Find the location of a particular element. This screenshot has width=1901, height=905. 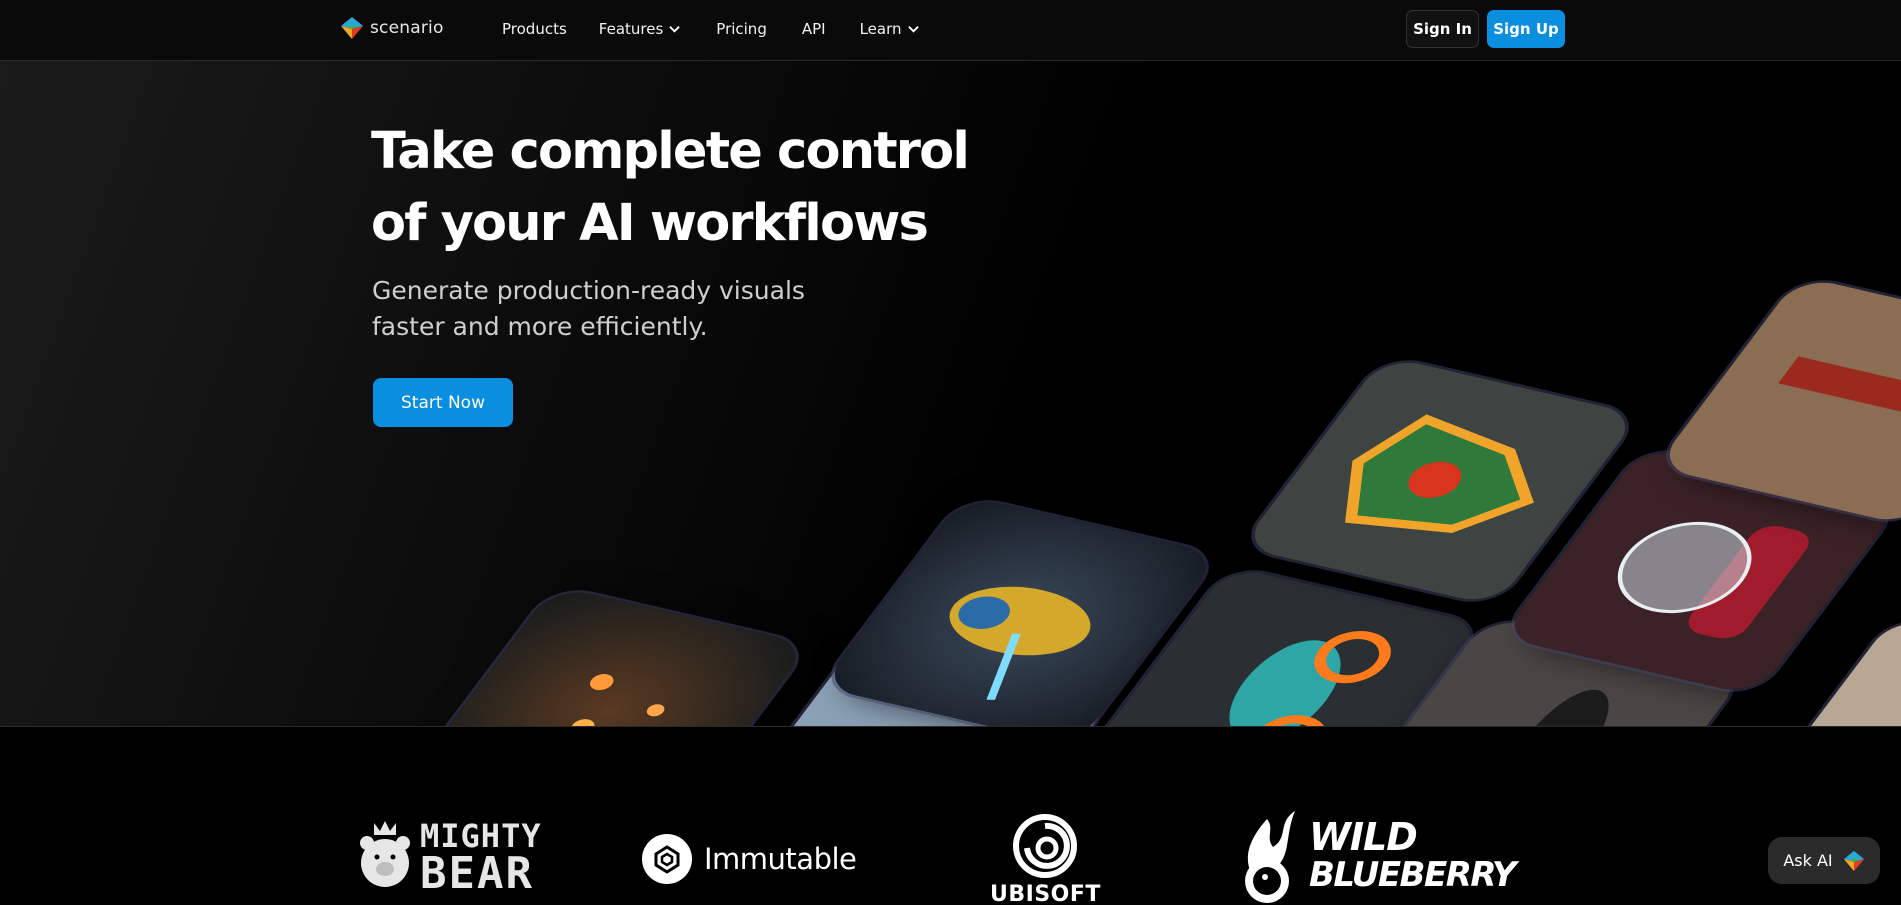

hero-subtitle-line-1: Generate production-ready visuals is located at coordinates (588, 290).